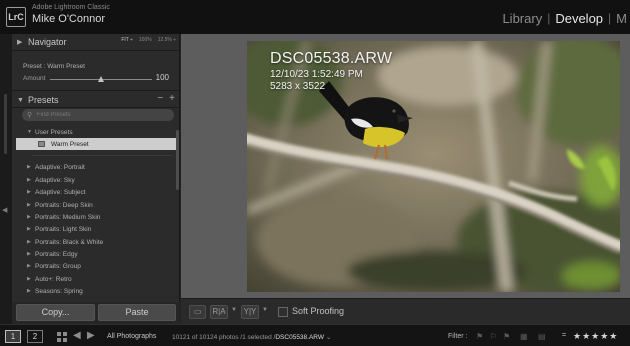  I want to click on preset-group-label: Portraits: Deep Skin, so click(64, 205).